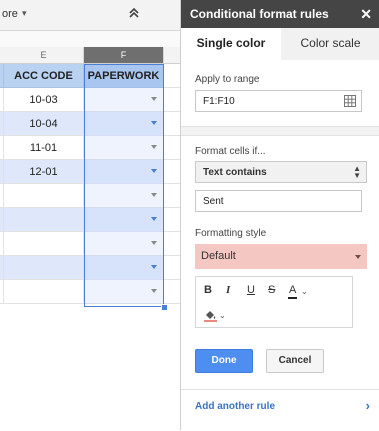  Describe the element at coordinates (304, 291) in the screenshot. I see `text-color-caret-icon: ⌄` at that location.